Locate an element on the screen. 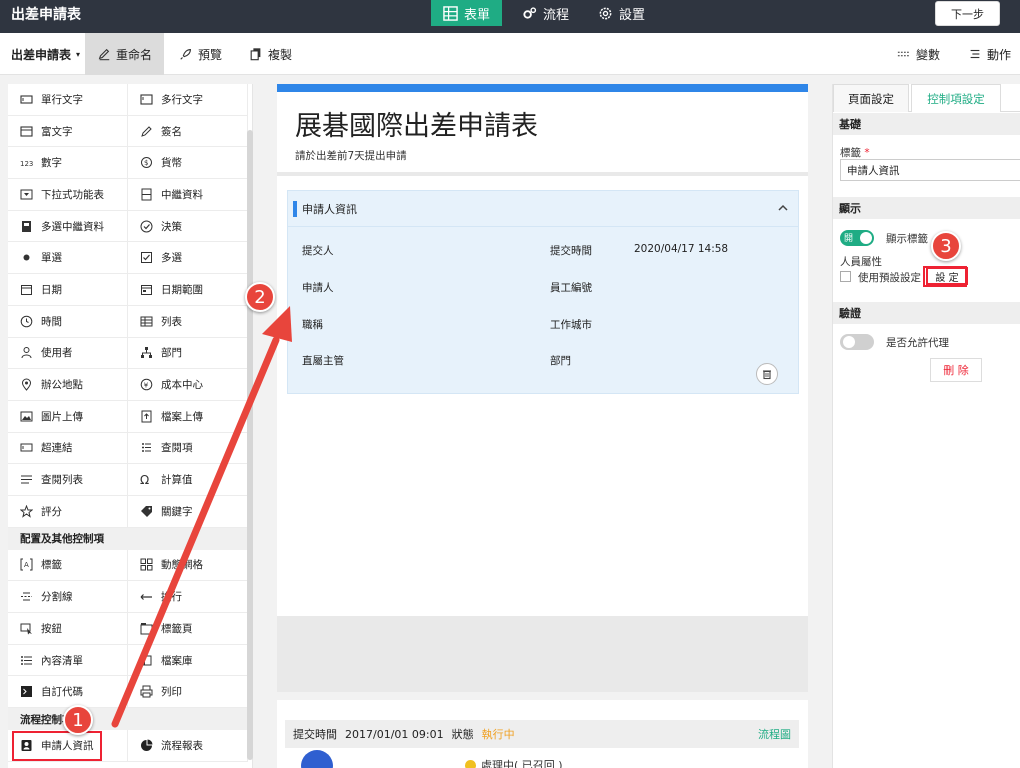  user-icon is located at coordinates (26, 352).